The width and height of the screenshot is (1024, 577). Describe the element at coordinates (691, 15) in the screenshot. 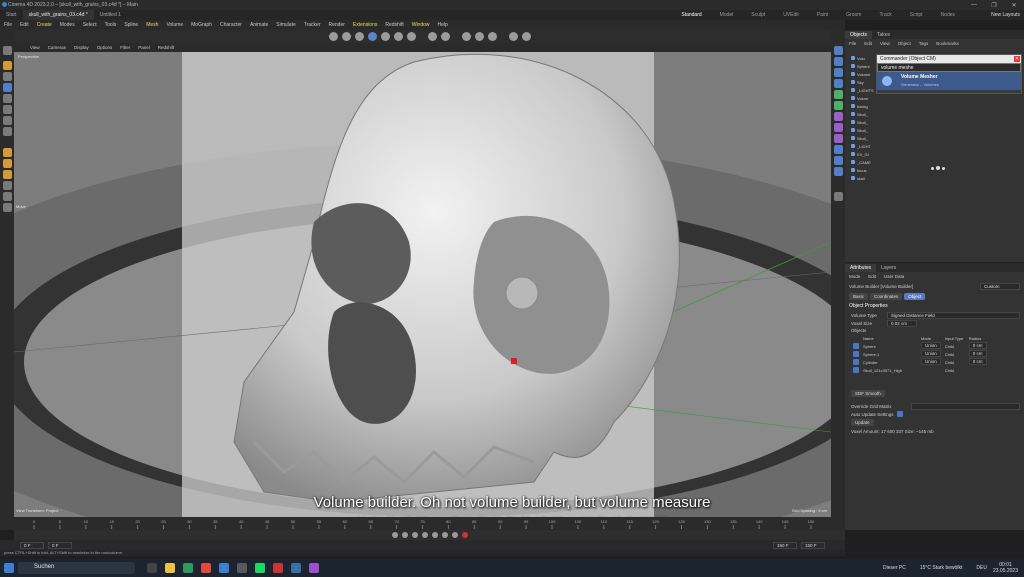

I see `layout-standard: Standard` at that location.